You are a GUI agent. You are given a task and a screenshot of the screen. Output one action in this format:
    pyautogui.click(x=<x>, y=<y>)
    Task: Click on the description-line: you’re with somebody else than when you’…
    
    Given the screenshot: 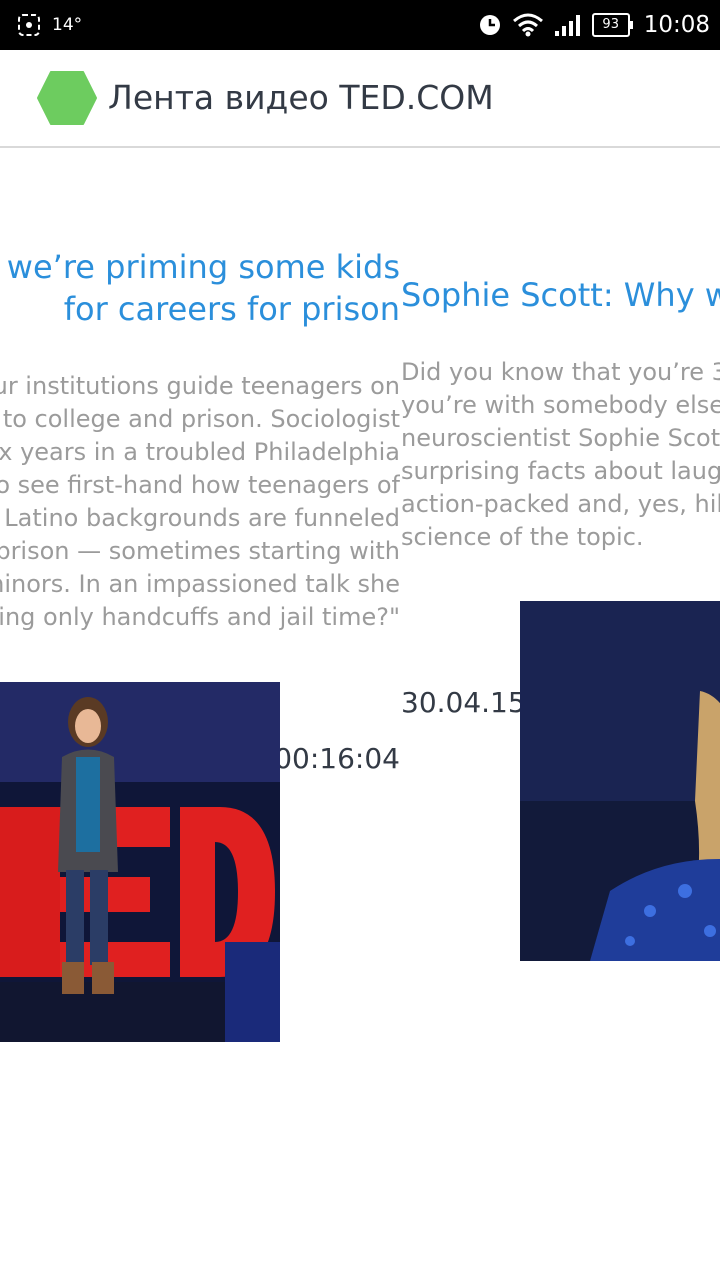 What is the action you would take?
    pyautogui.click(x=560, y=405)
    